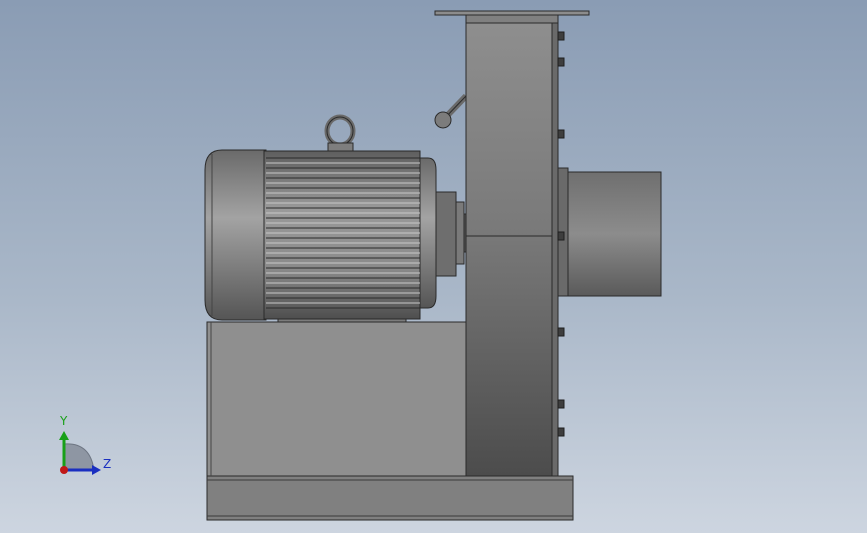 Image resolution: width=867 pixels, height=533 pixels. Describe the element at coordinates (320, 235) in the screenshot. I see `electric-motor` at that location.